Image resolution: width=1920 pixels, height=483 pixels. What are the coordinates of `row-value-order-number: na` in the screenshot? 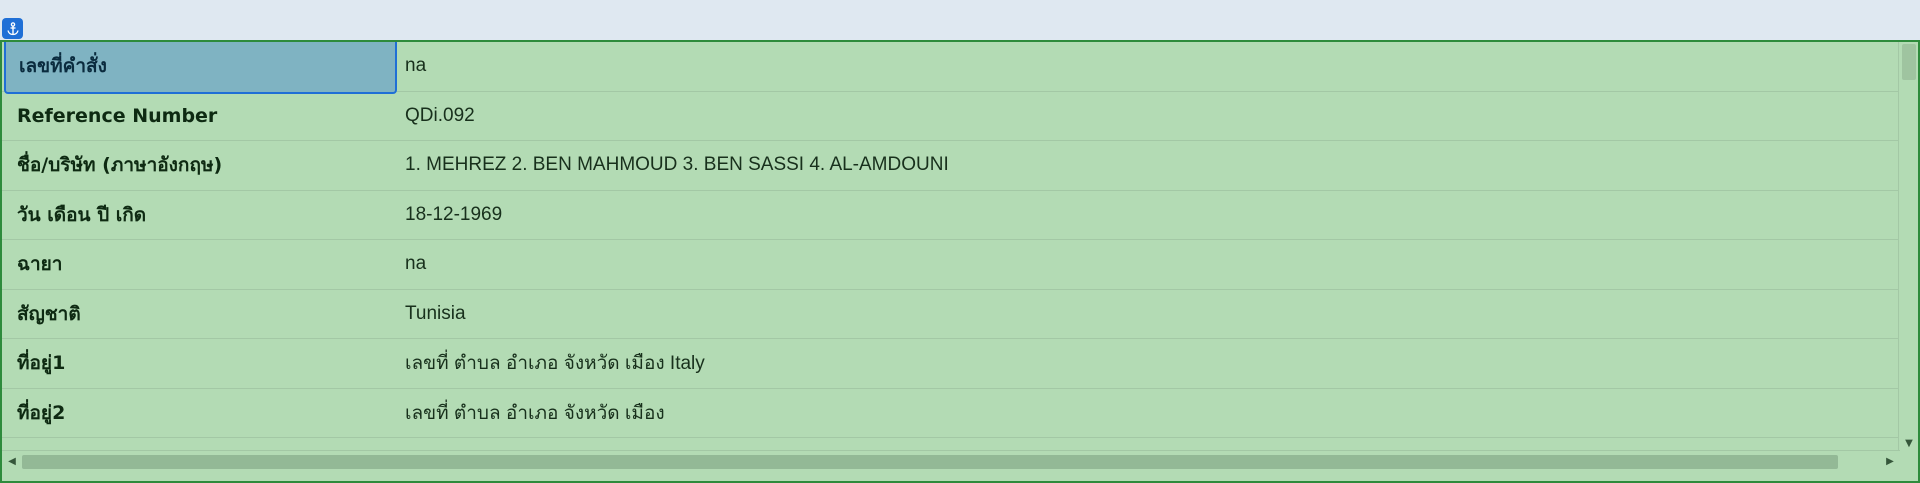 It's located at (416, 66).